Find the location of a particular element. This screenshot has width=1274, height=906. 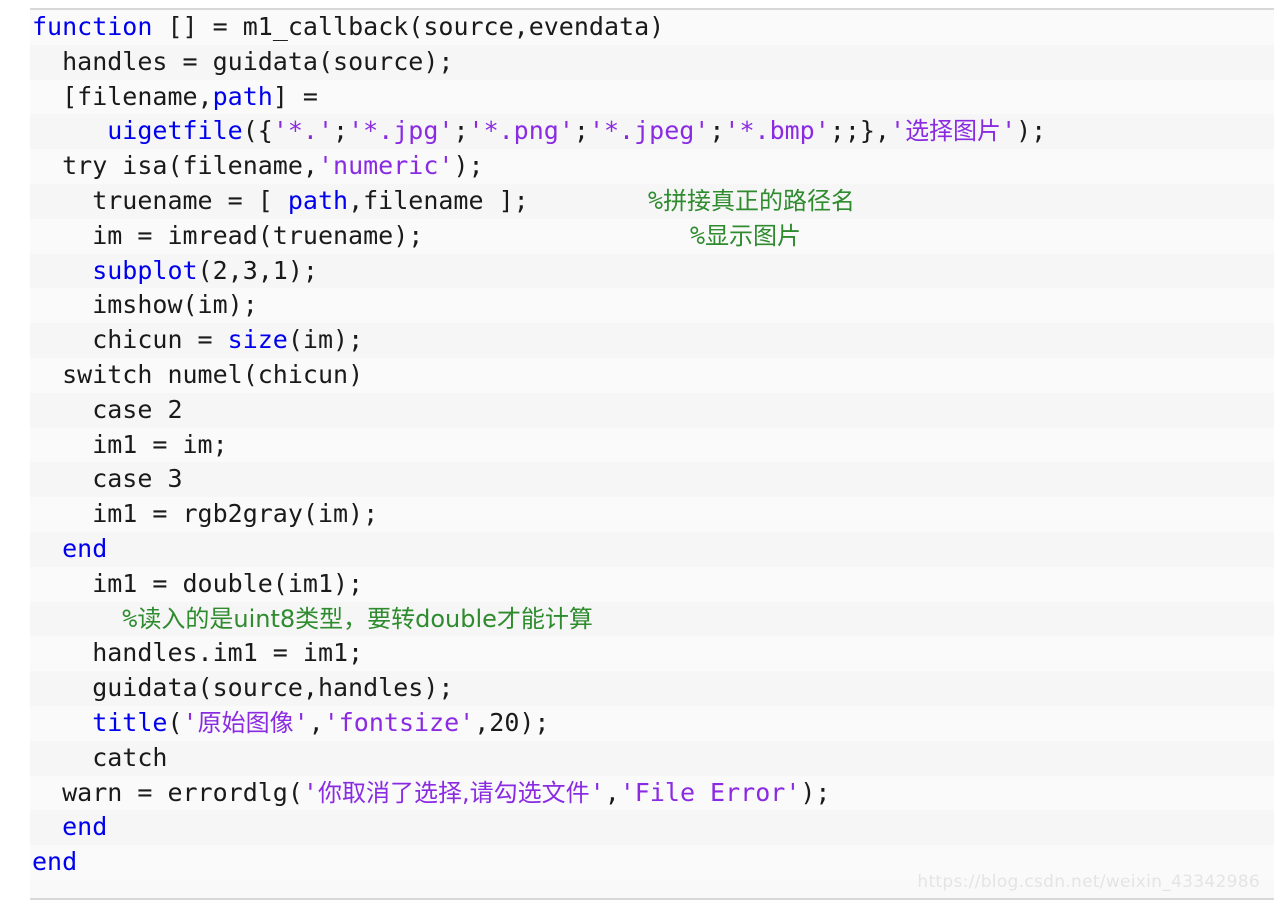

code-line-text: im1 = im; is located at coordinates (130, 444).